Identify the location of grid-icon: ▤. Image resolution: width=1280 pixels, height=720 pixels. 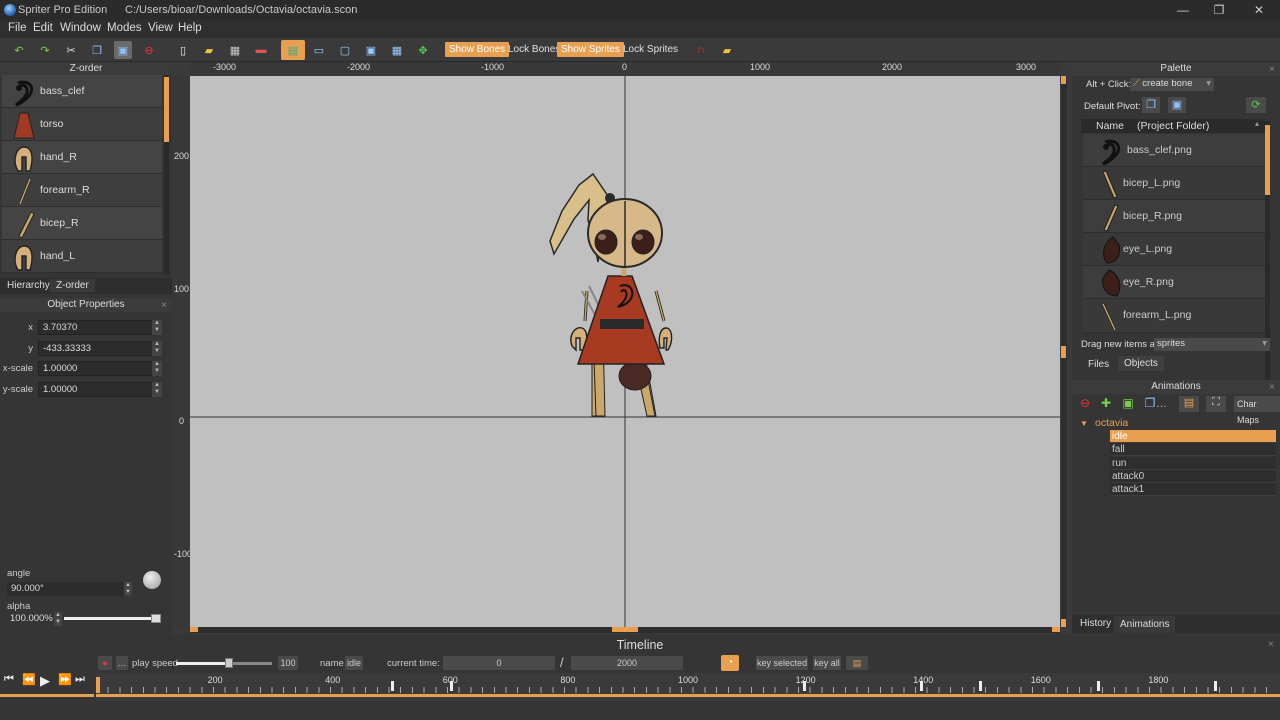
(293, 50).